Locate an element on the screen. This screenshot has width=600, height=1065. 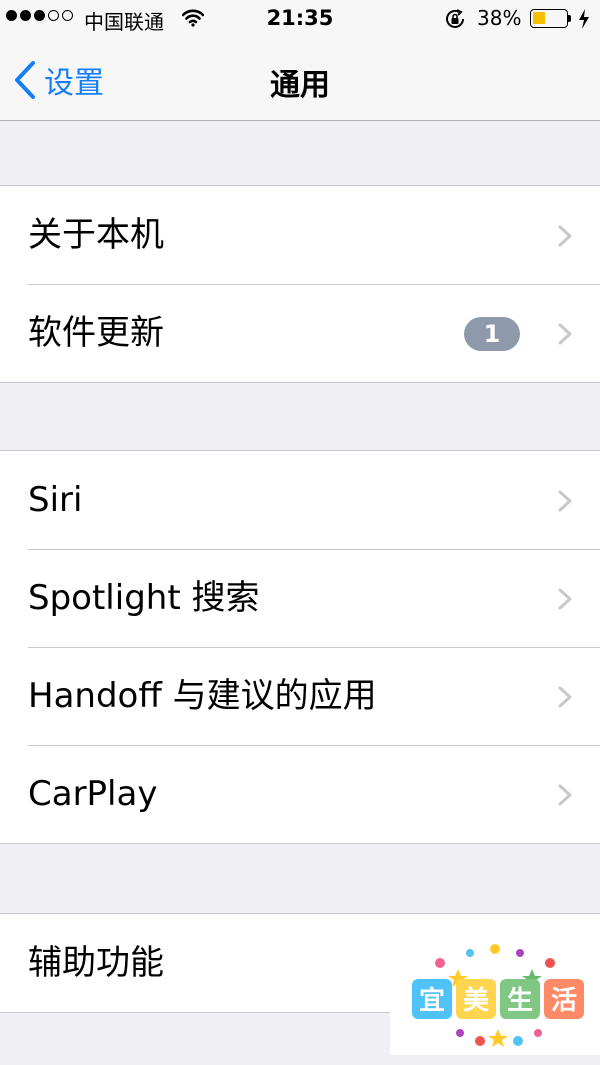
navigation-bar: 设置 通用 is located at coordinates (300, 80).